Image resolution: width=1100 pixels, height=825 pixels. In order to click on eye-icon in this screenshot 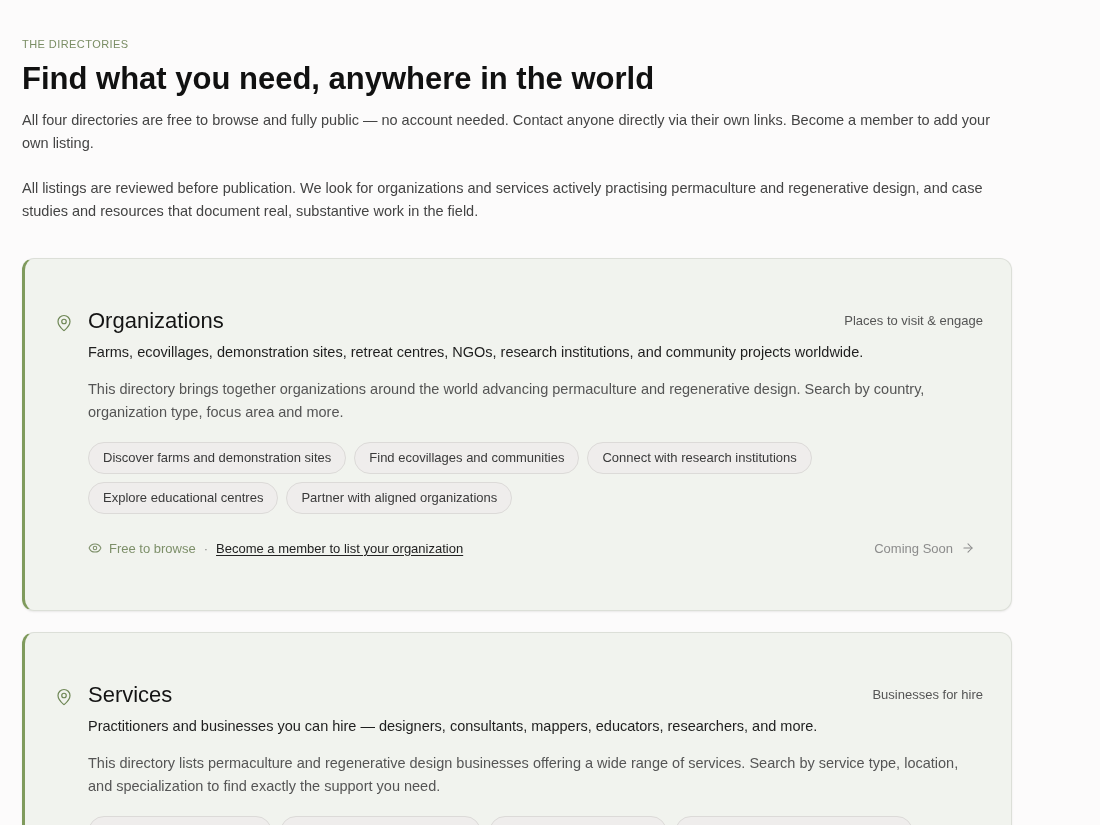, I will do `click(95, 548)`.